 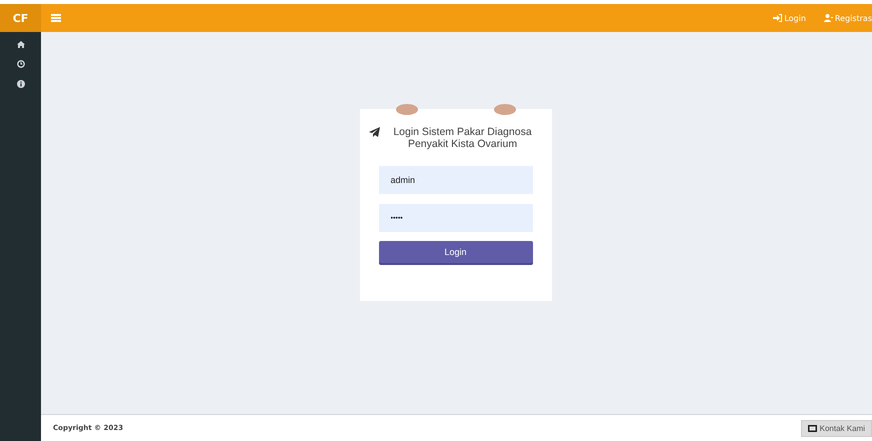 What do you see at coordinates (455, 252) in the screenshot?
I see `login-button: Login` at bounding box center [455, 252].